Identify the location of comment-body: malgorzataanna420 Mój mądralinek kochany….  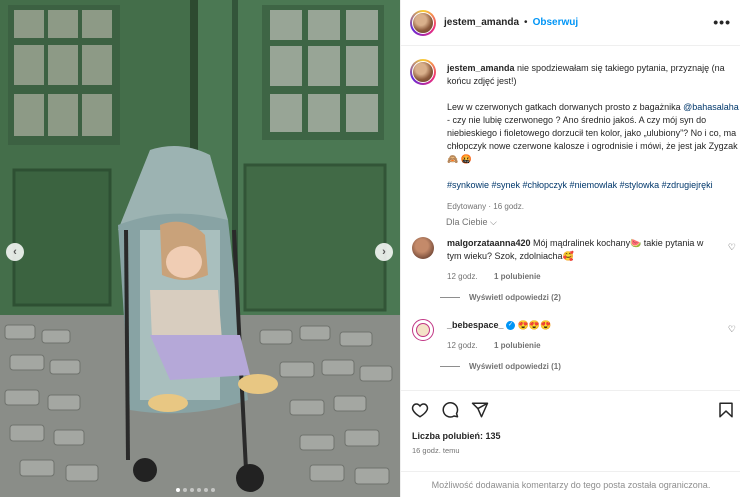
(582, 260).